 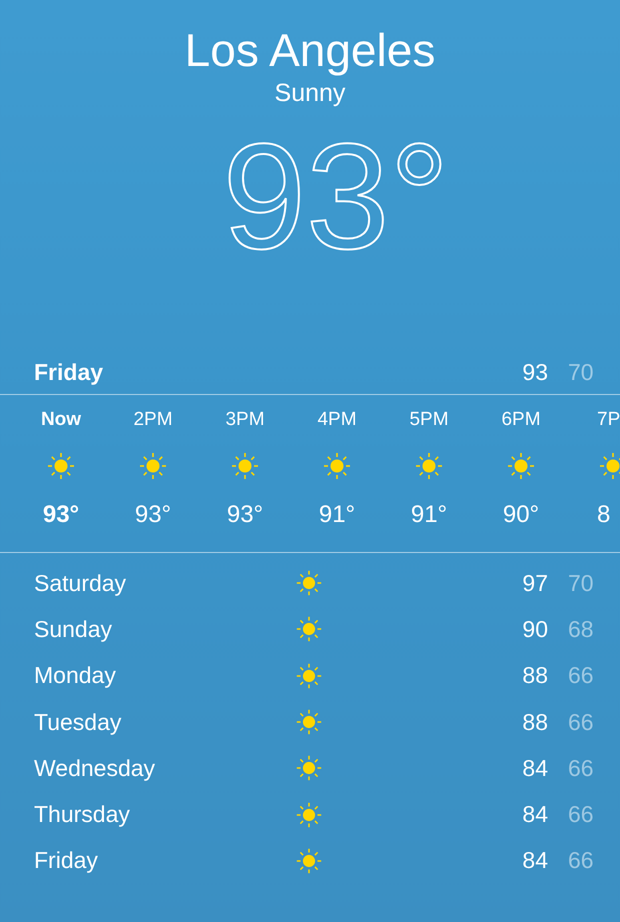 I want to click on hour-label: 5PM, so click(x=429, y=420).